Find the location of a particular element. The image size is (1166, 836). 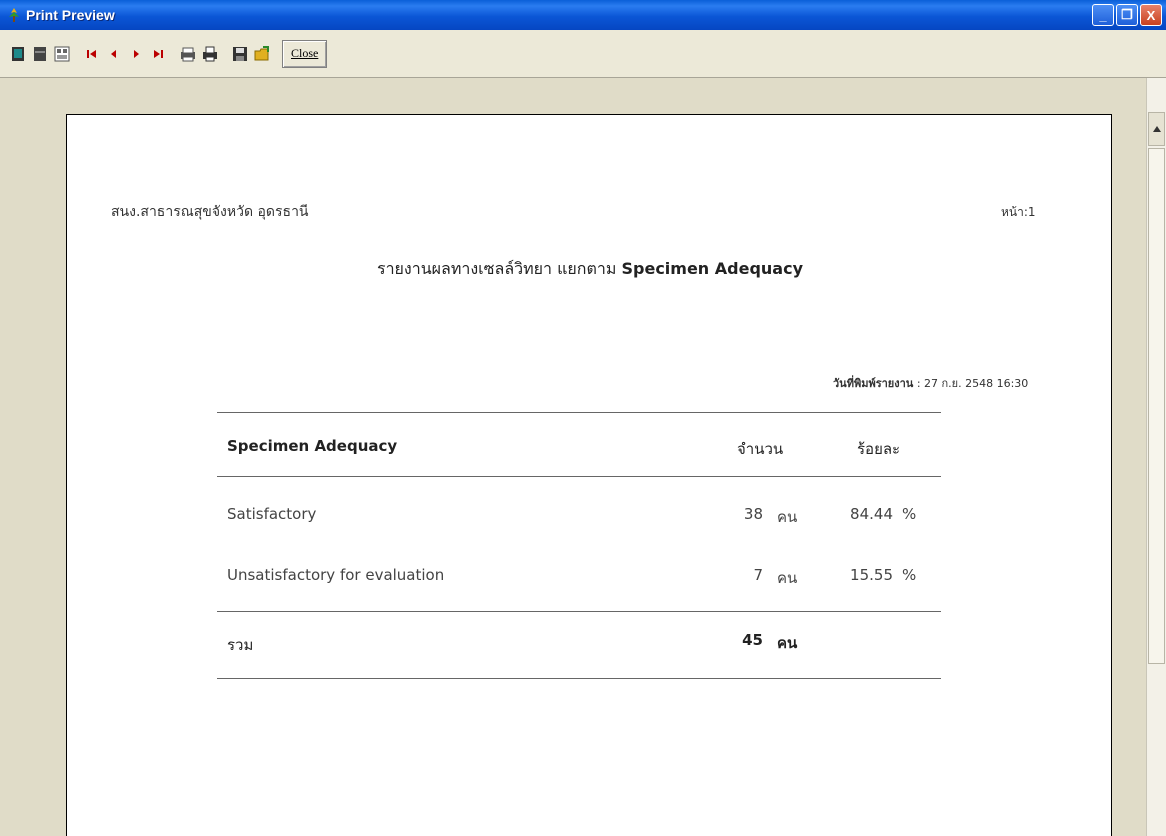

print-button is located at coordinates (210, 54).